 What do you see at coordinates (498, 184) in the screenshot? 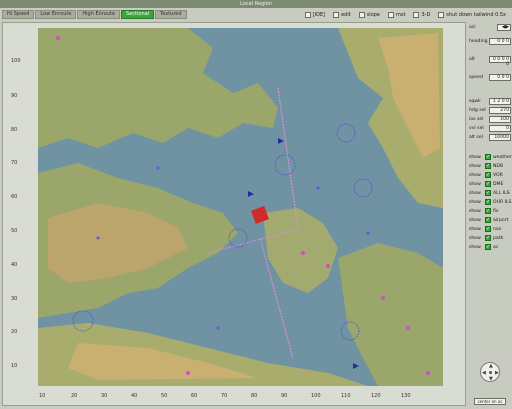
I see `show-item-label: DME` at bounding box center [498, 184].